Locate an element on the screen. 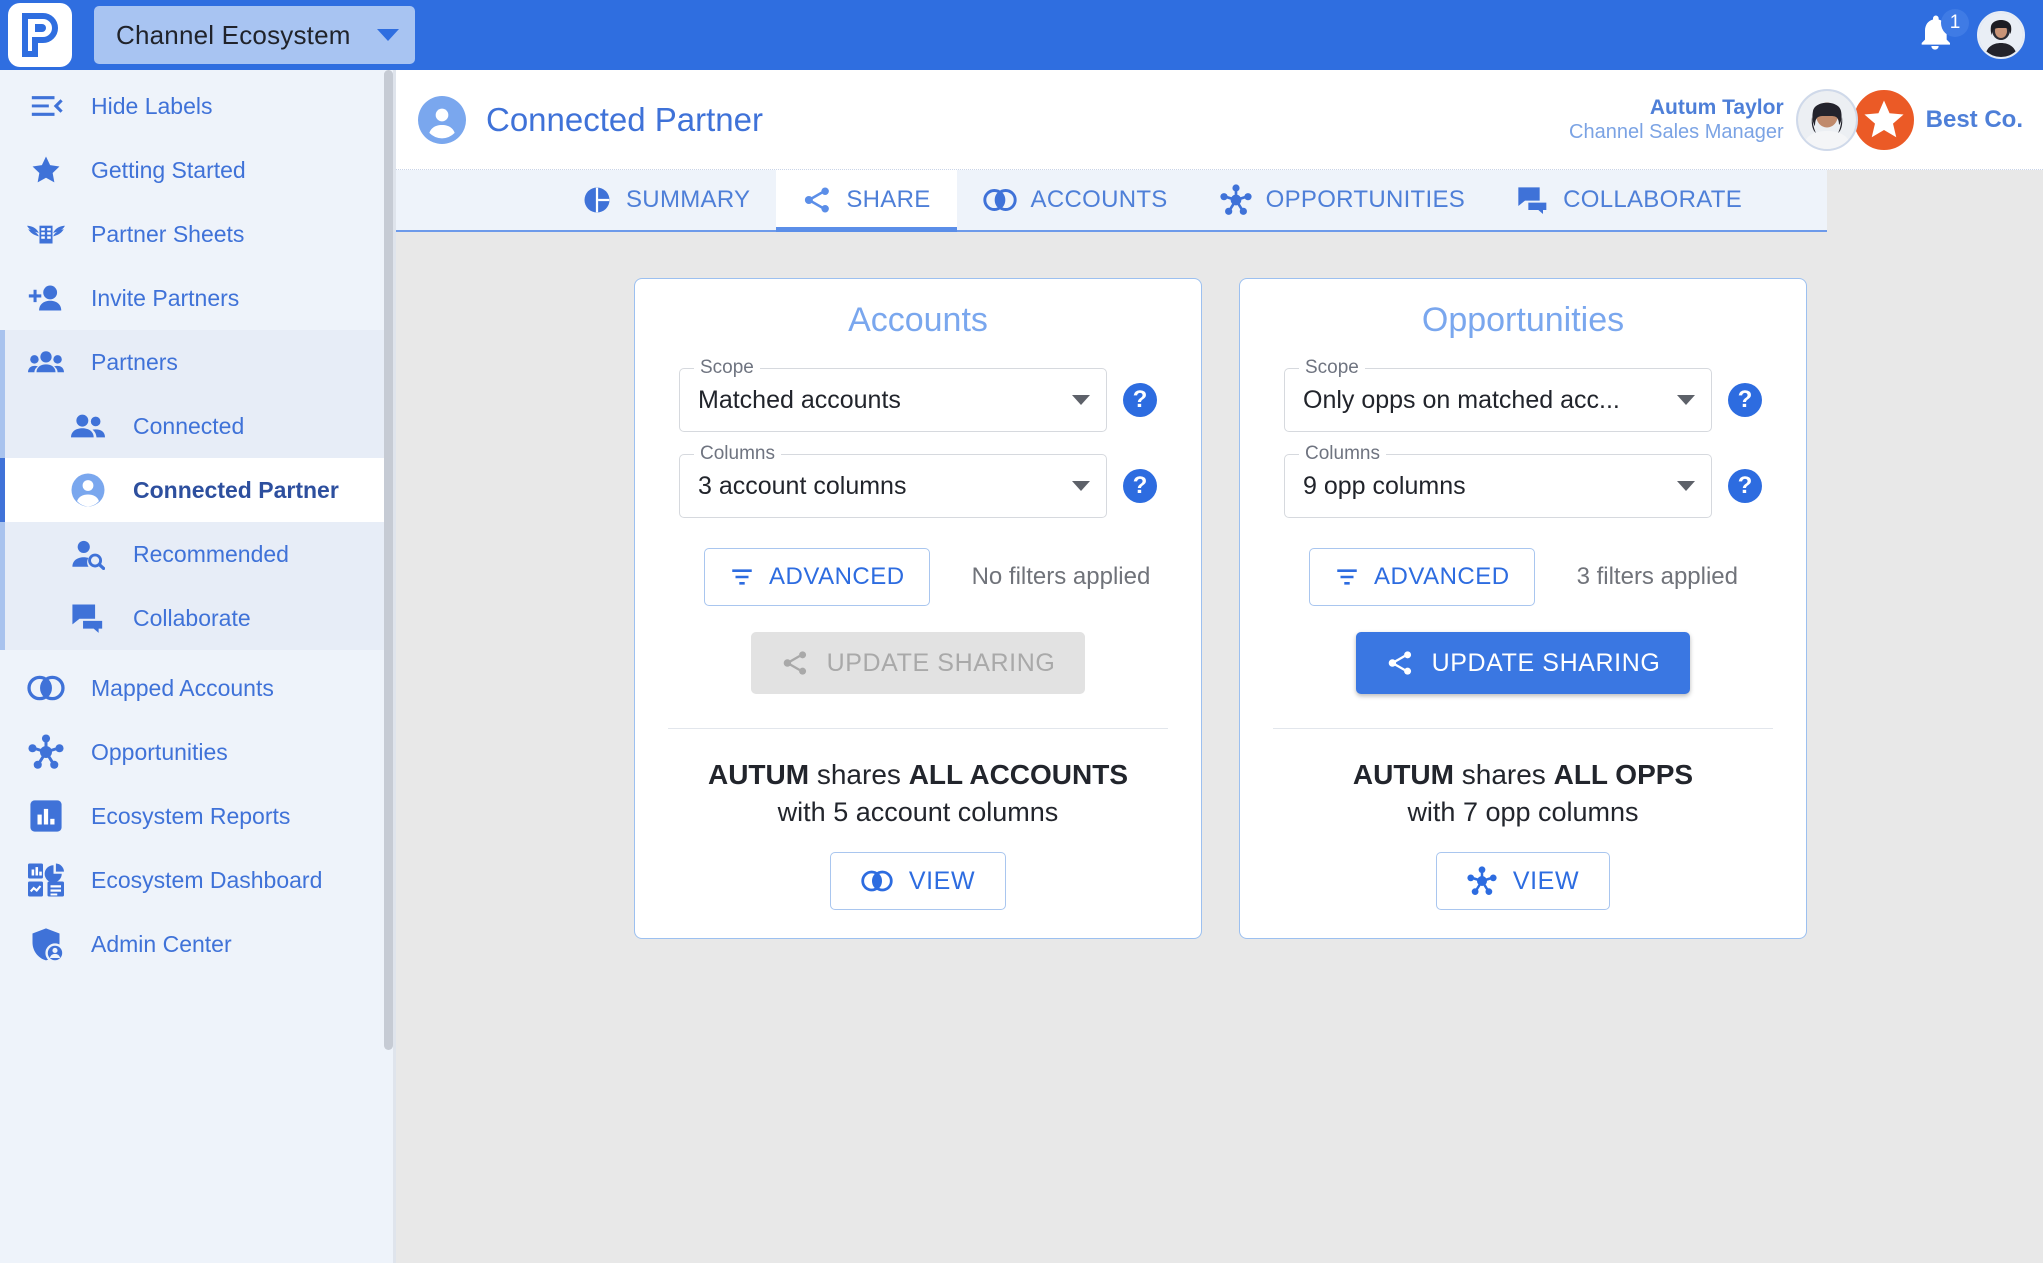  sidebar-item-partner-sheets: Partner Sheets is located at coordinates (198, 234).